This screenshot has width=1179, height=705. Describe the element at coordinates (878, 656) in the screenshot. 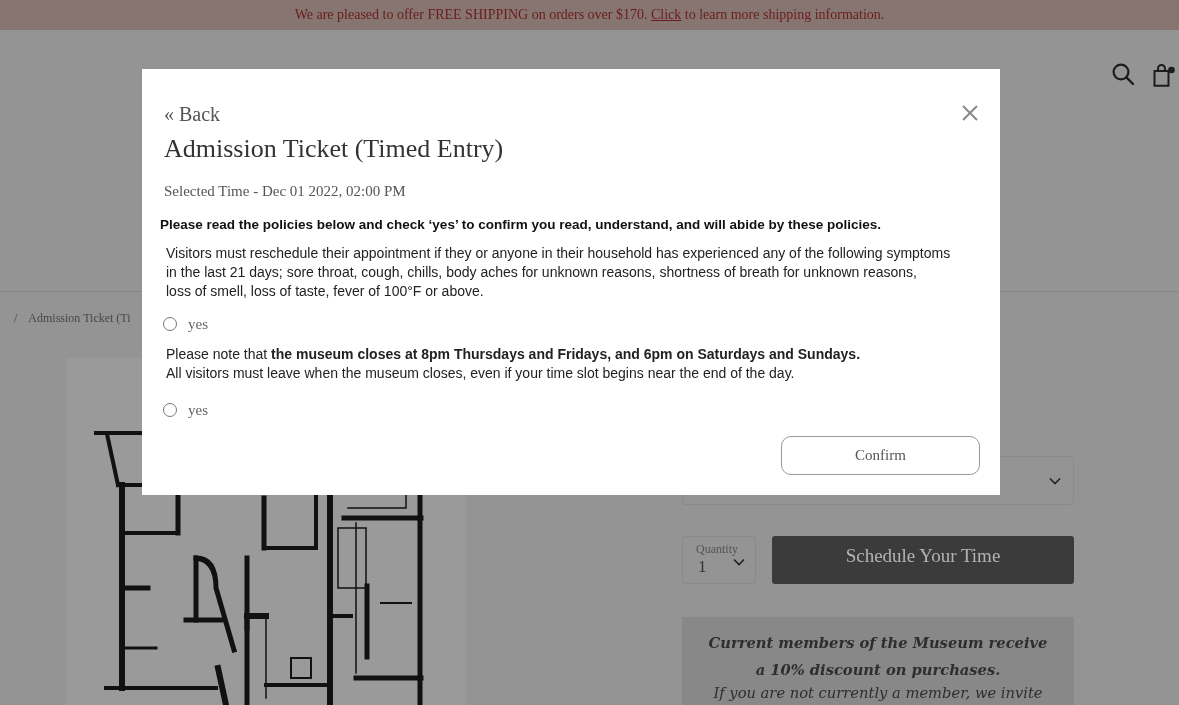

I see `member-note-headline: Current members of the Museum receive a 10% discount on purchases.` at that location.